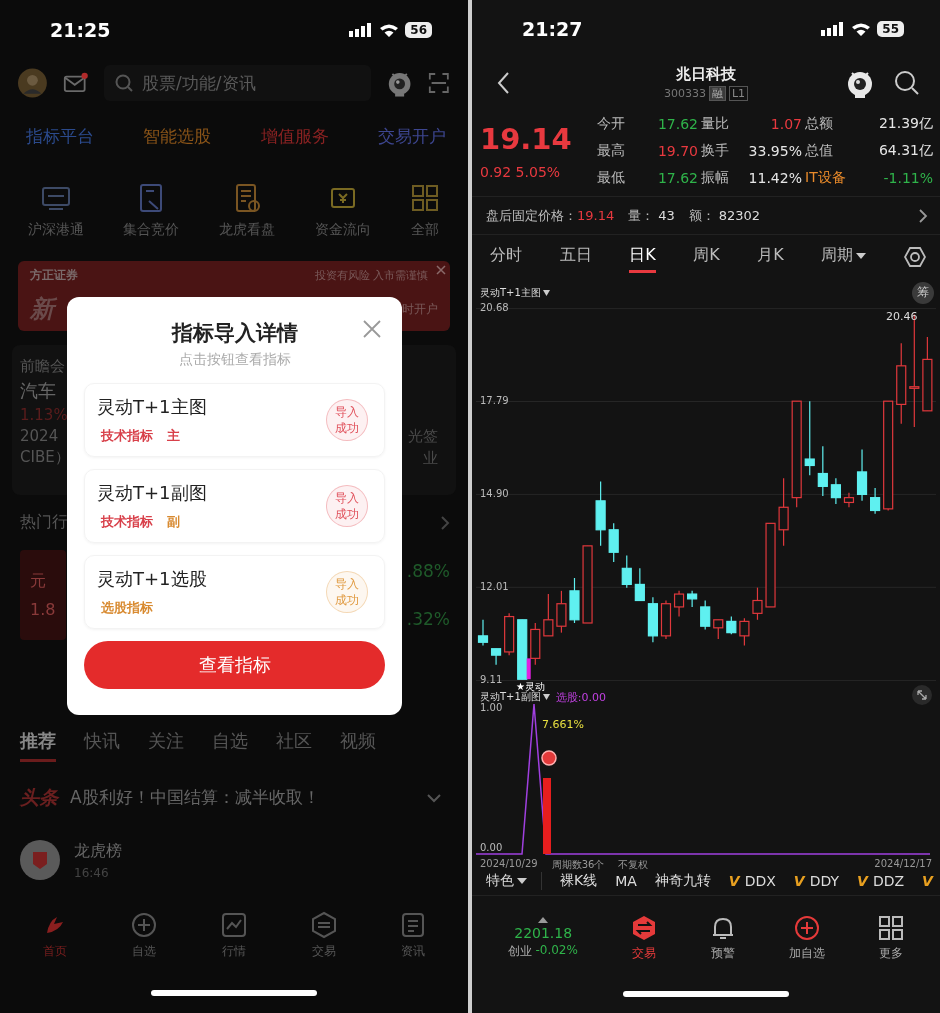 The width and height of the screenshot is (940, 1013). What do you see at coordinates (515, 697) in the screenshot?
I see `indicator-selector: 灵动T+1副图` at bounding box center [515, 697].